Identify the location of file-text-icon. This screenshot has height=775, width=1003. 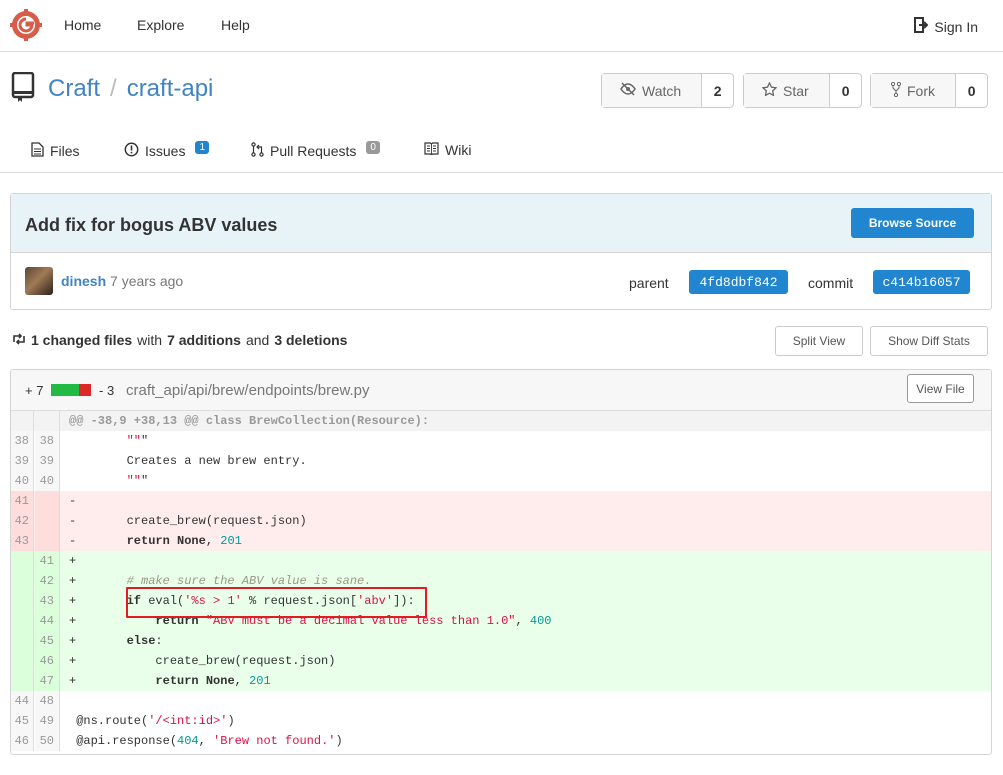
(37, 151).